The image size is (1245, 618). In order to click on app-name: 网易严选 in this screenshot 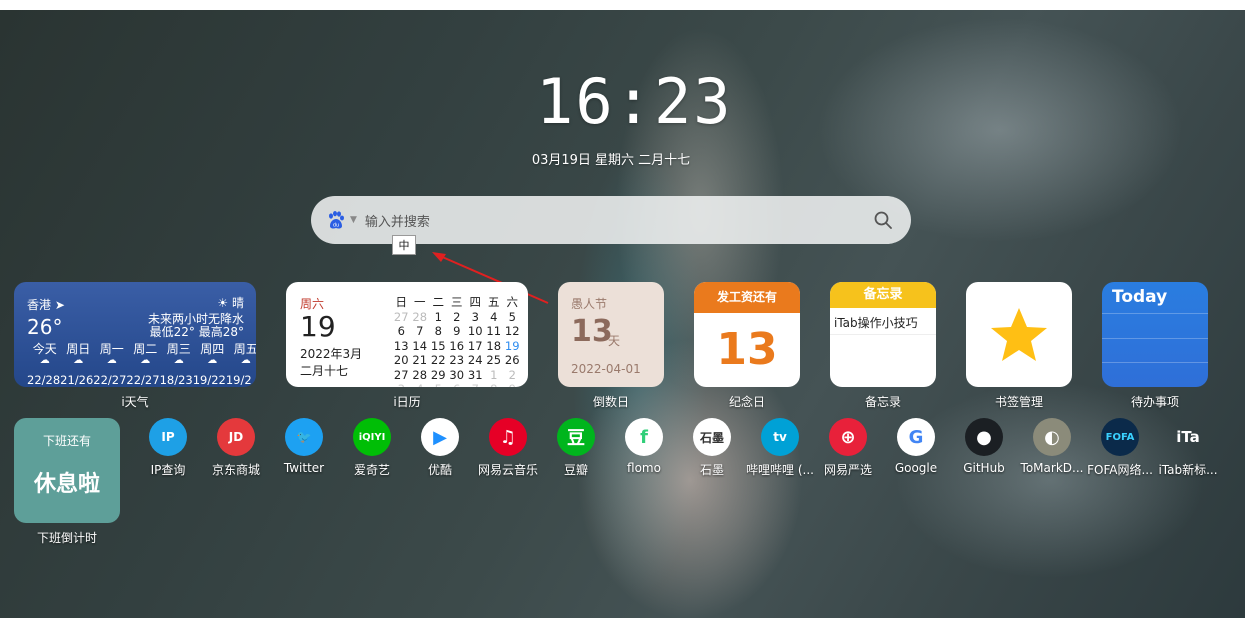, I will do `click(847, 470)`.